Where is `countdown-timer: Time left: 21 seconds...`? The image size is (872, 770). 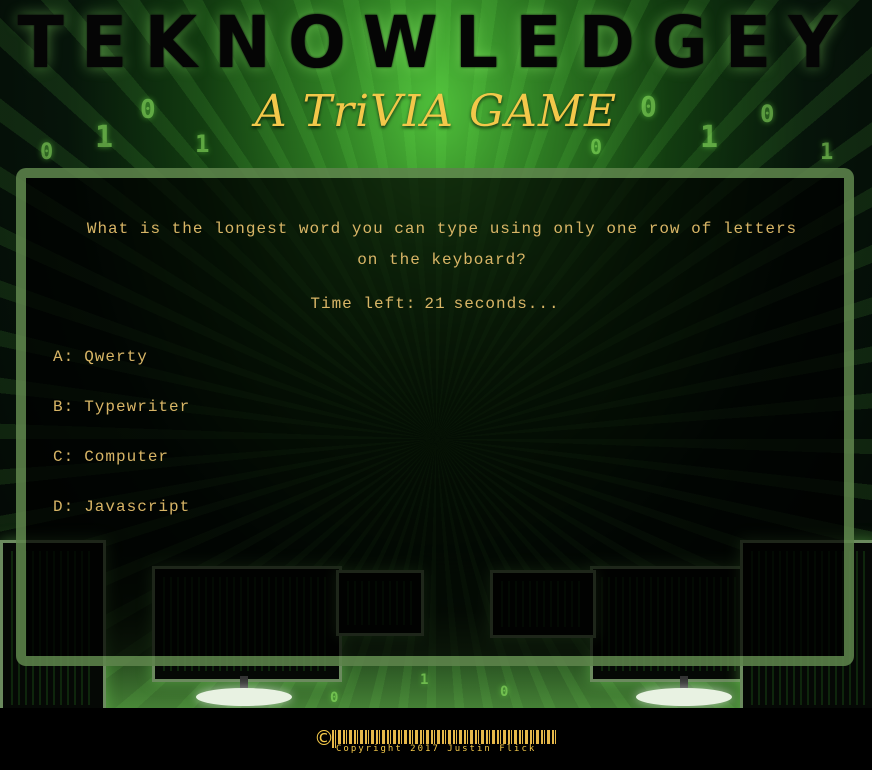
countdown-timer: Time left: 21 seconds... is located at coordinates (435, 304).